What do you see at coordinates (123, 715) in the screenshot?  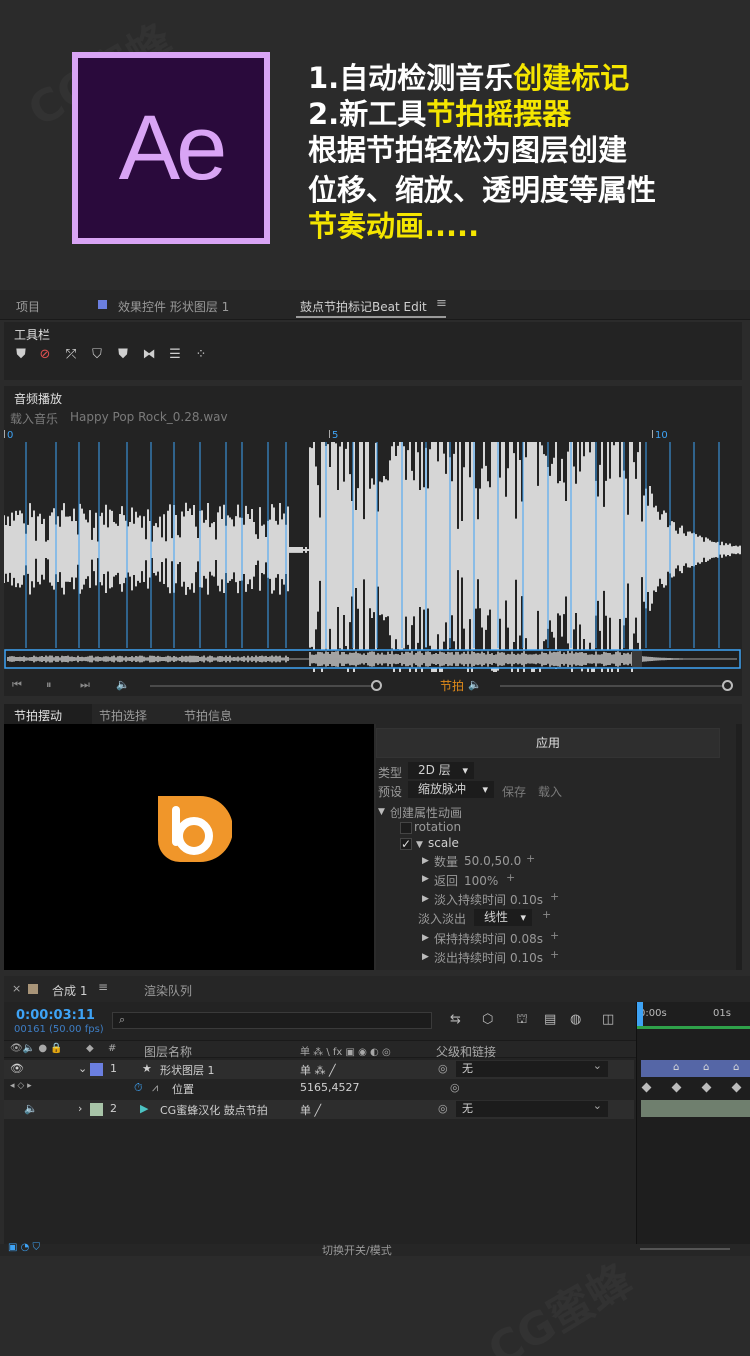 I see `tab-beat-select: 节拍选择` at bounding box center [123, 715].